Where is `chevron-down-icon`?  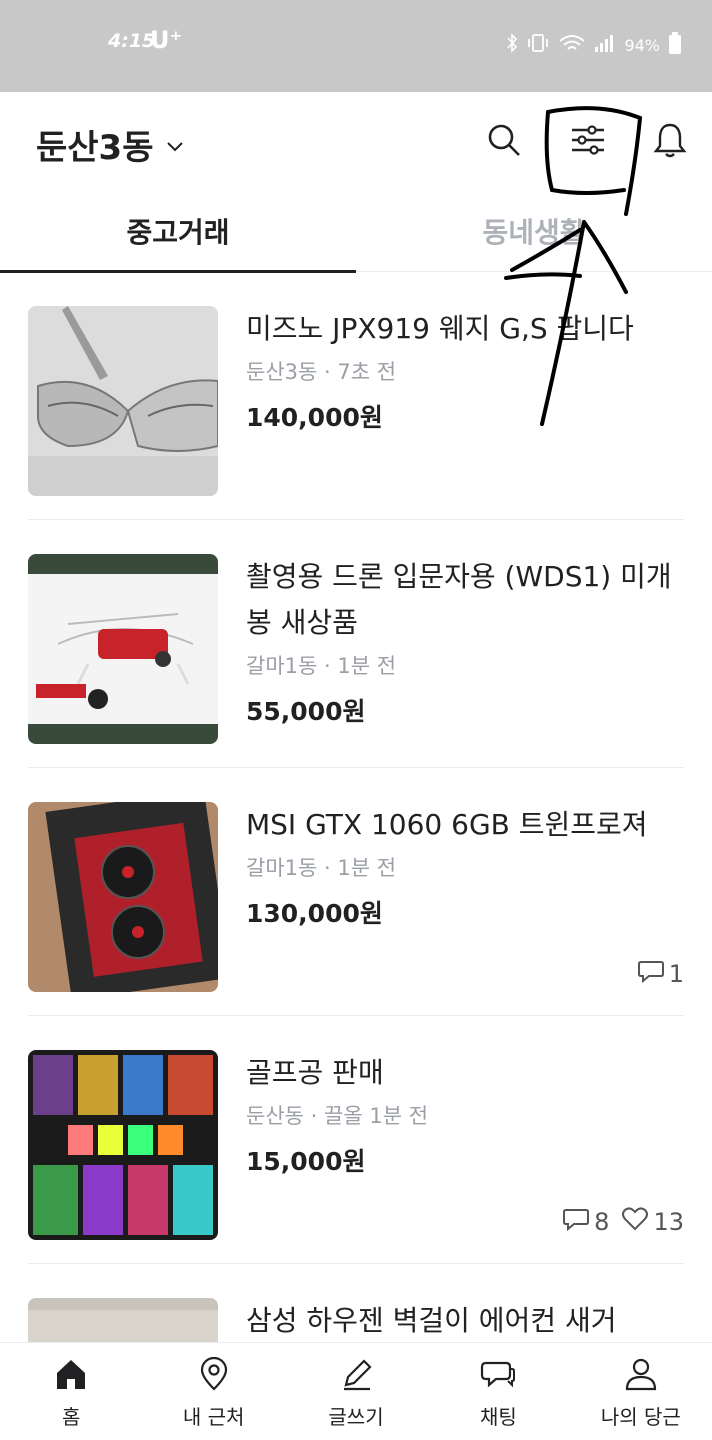 chevron-down-icon is located at coordinates (175, 146).